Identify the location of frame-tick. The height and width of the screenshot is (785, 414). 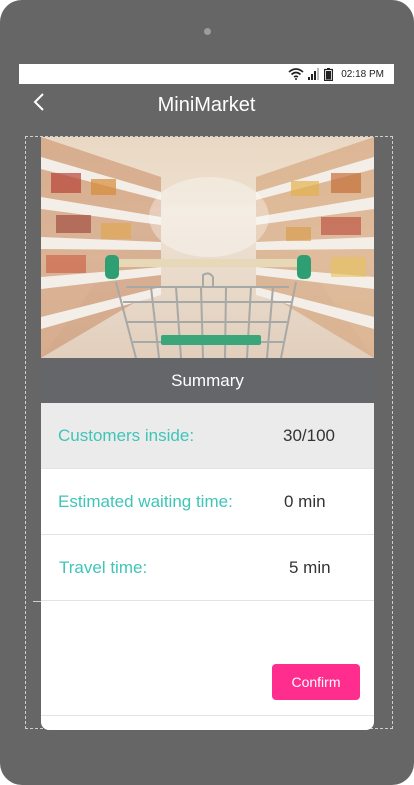
(37, 601).